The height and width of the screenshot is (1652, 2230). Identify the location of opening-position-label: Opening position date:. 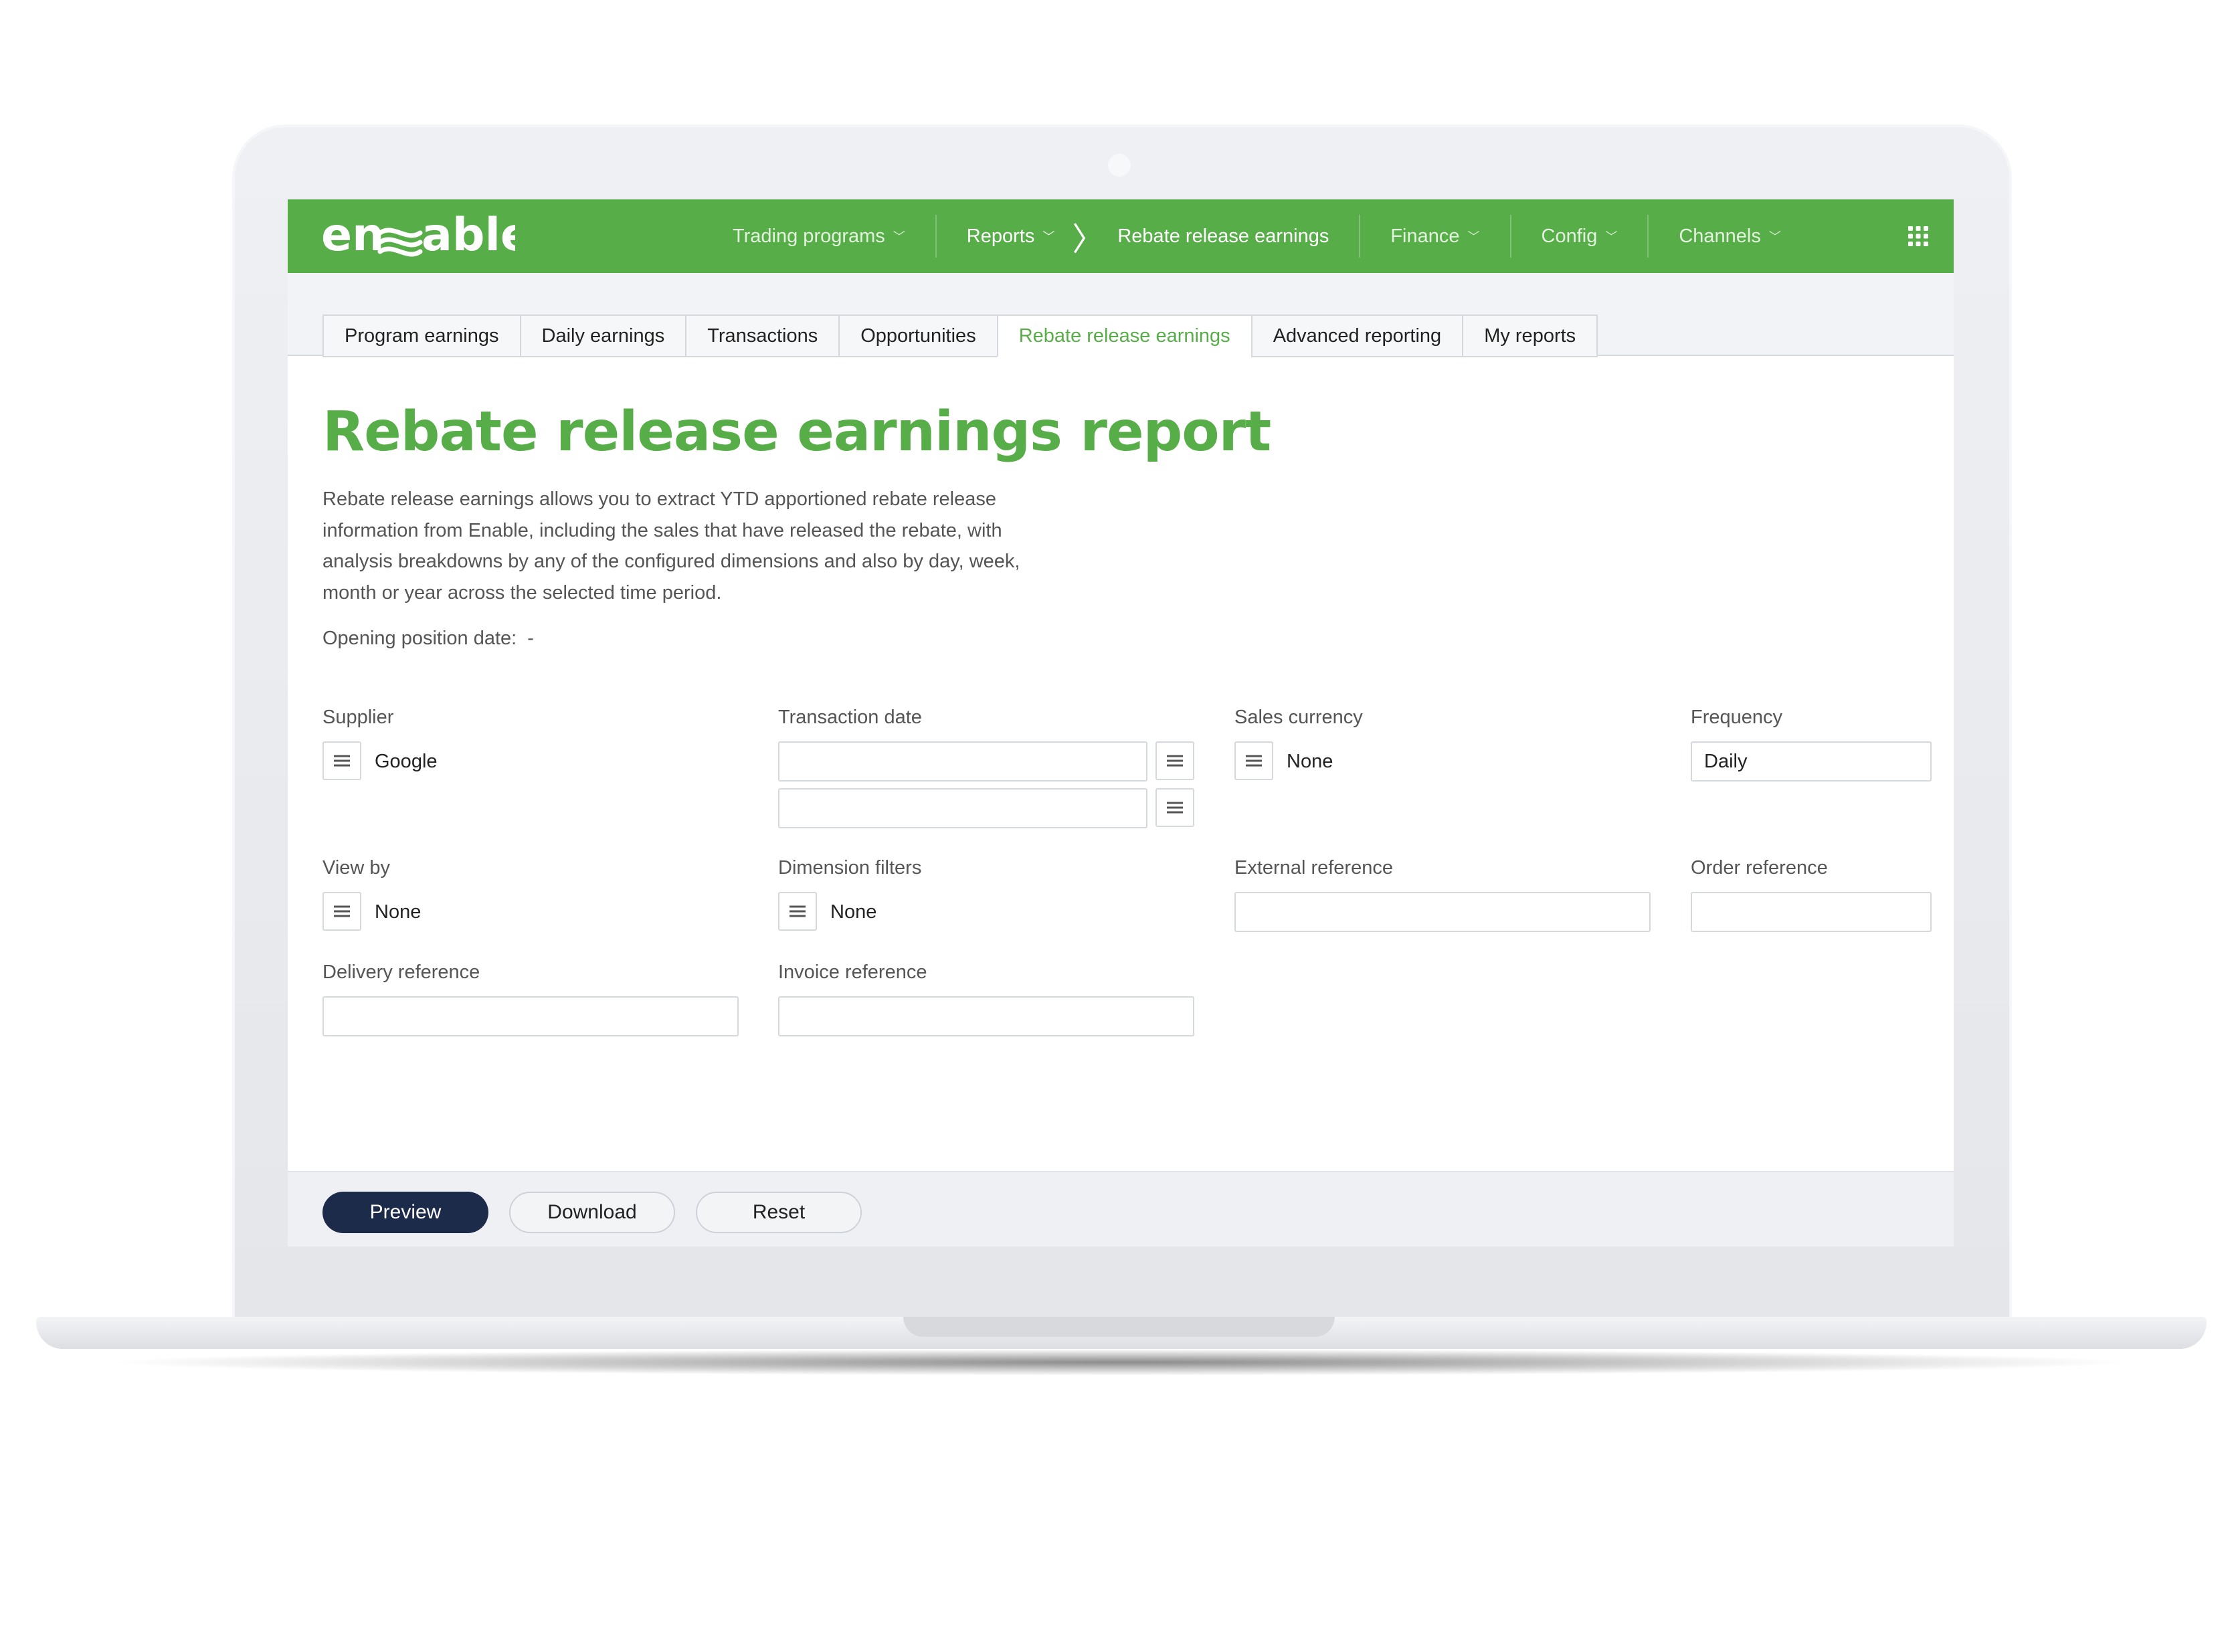
(419, 639).